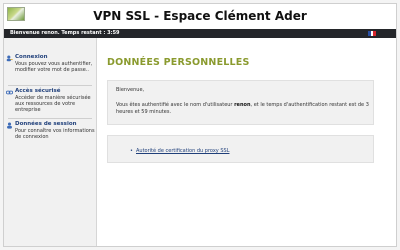 Image resolution: width=400 pixels, height=250 pixels. I want to click on flag-stripe-red, so click(375, 33).